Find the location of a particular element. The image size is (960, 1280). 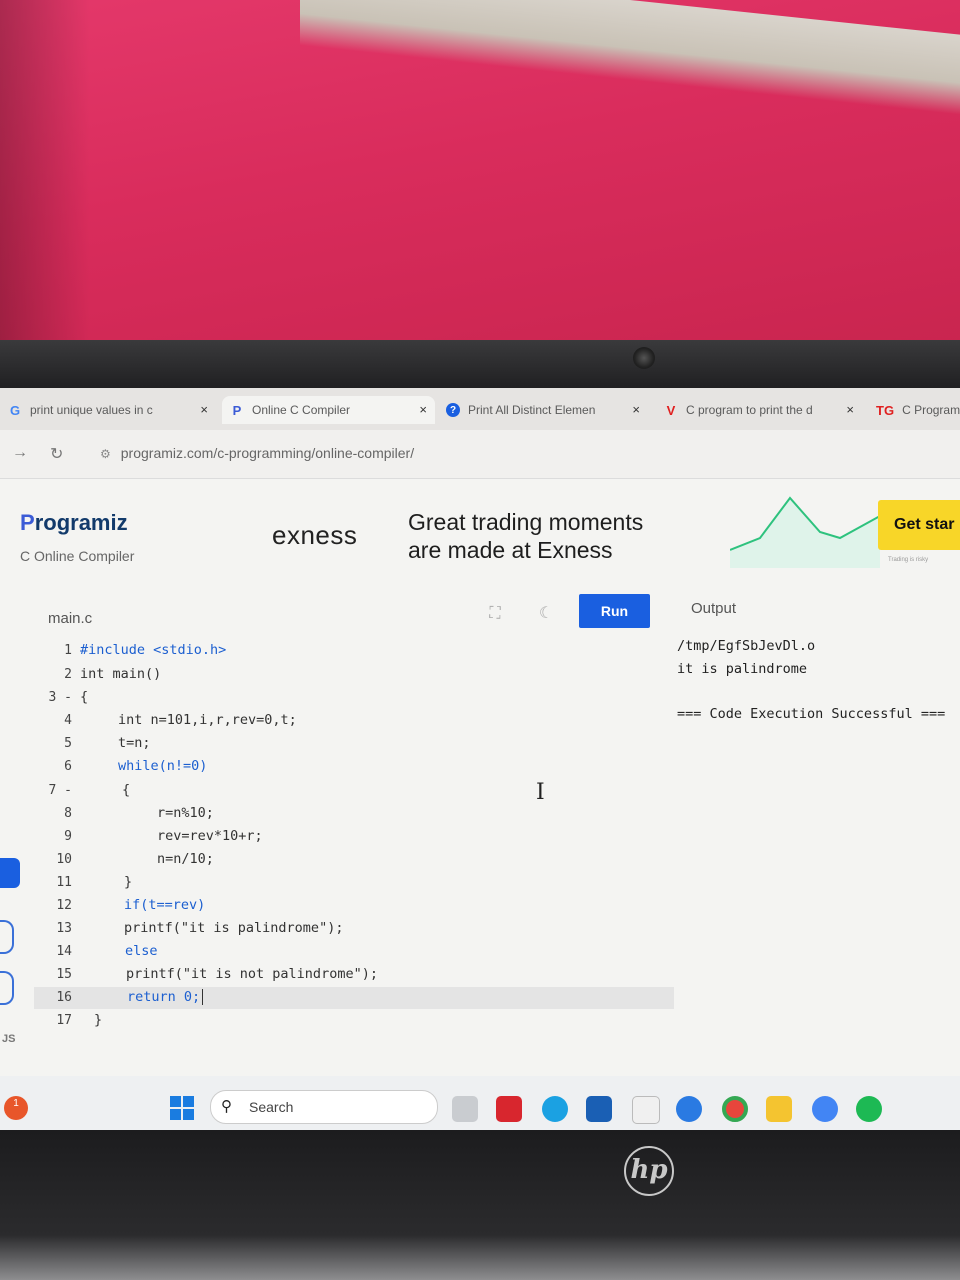

chrome-profile-icon is located at coordinates (825, 1109).